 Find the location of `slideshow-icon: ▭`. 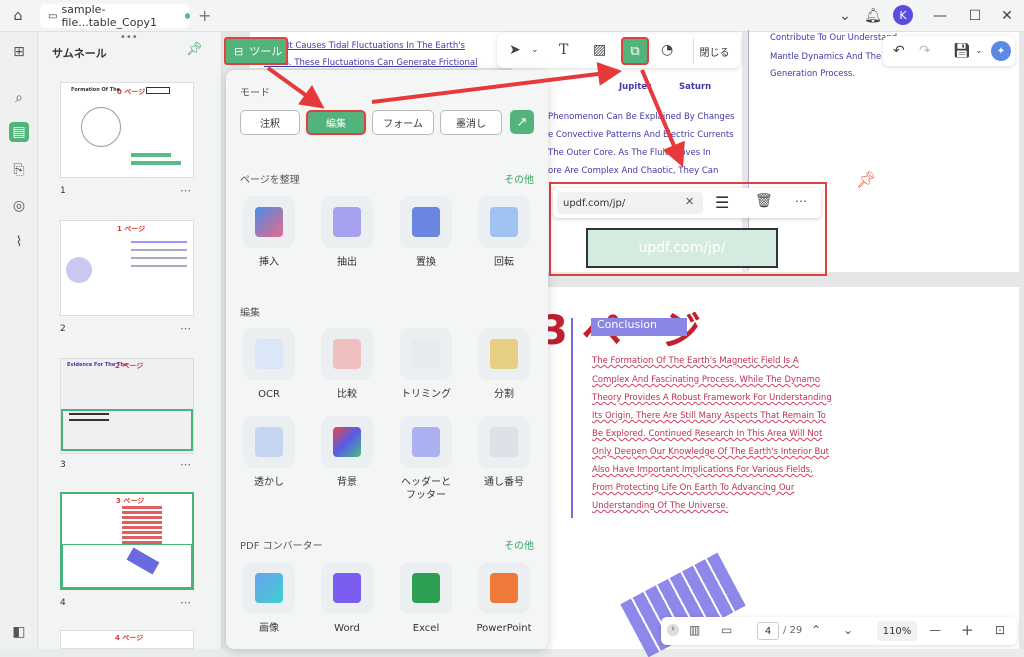

slideshow-icon: ▭ is located at coordinates (726, 630).